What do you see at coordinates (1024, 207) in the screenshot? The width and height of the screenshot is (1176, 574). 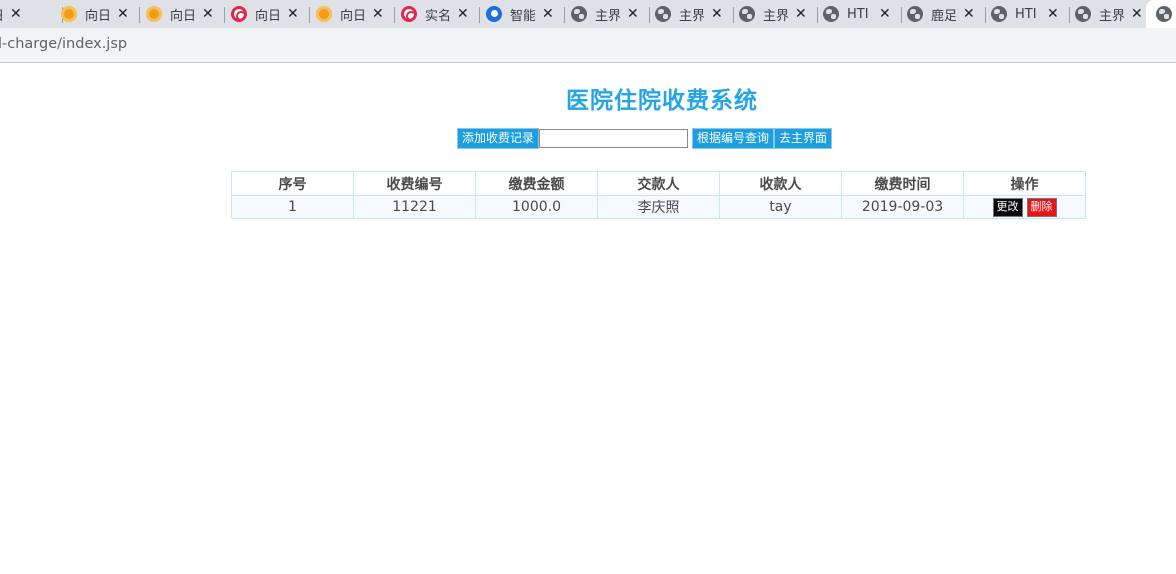 I see `cell-actions: 更改 删除` at bounding box center [1024, 207].